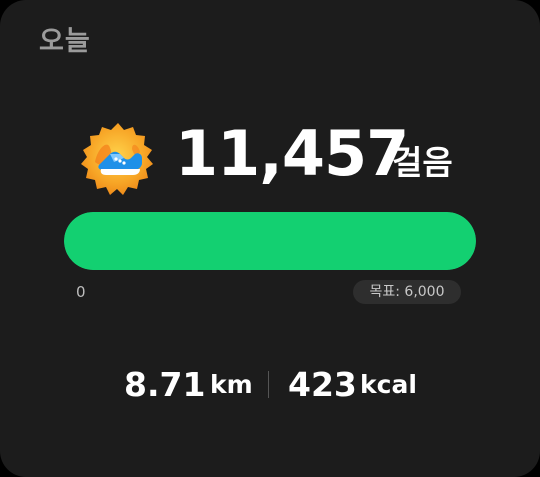 This screenshot has width=540, height=477. I want to click on calories-unit: kcal, so click(388, 384).